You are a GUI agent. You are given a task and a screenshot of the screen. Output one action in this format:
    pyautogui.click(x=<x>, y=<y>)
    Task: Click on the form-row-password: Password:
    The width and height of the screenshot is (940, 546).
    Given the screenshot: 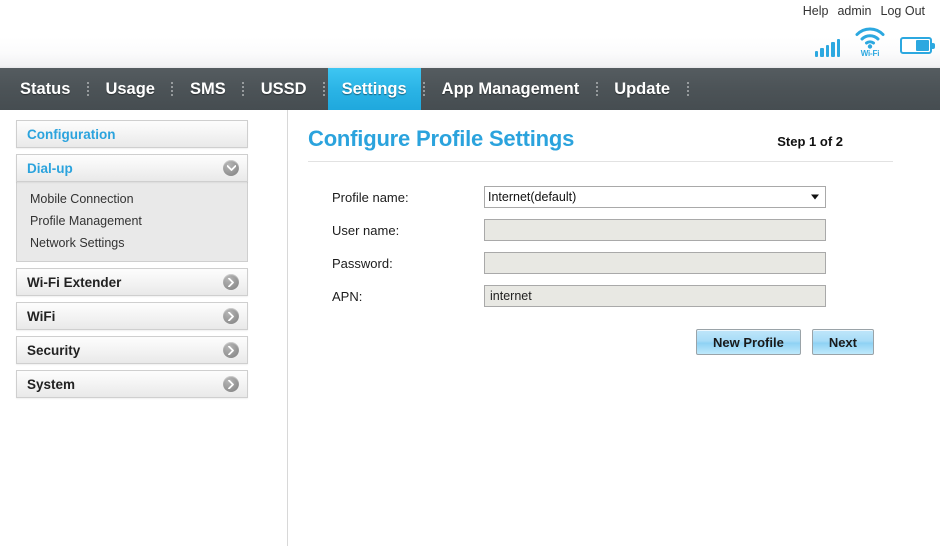 What is the action you would take?
    pyautogui.click(x=636, y=263)
    